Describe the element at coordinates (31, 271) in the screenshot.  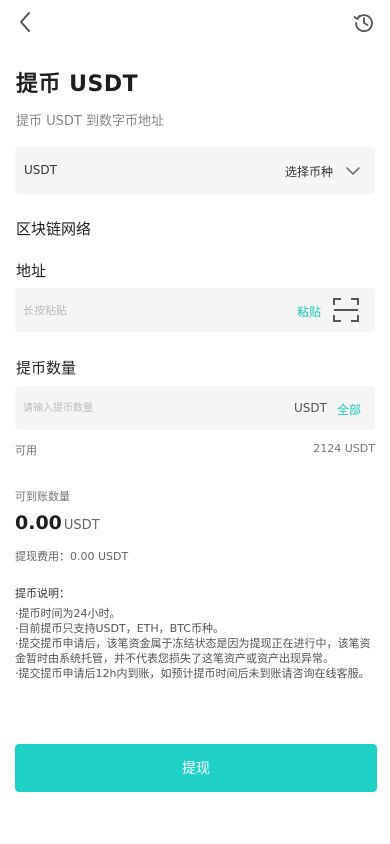
I see `address-label: 地址` at that location.